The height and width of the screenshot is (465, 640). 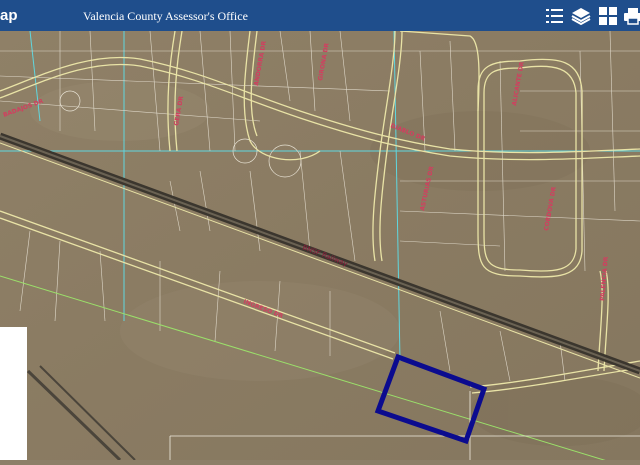 I want to click on layers-icon, so click(x=581, y=16).